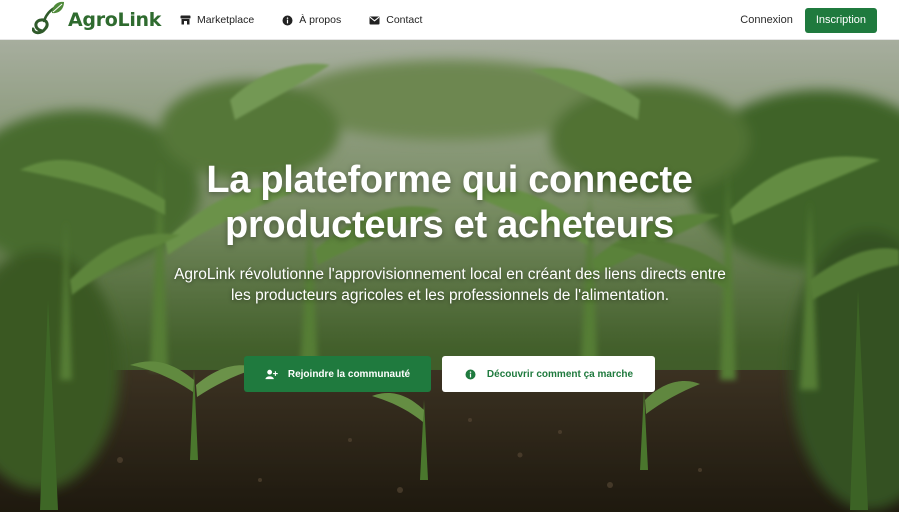 The height and width of the screenshot is (512, 899). Describe the element at coordinates (374, 20) in the screenshot. I see `envelope-icon` at that location.